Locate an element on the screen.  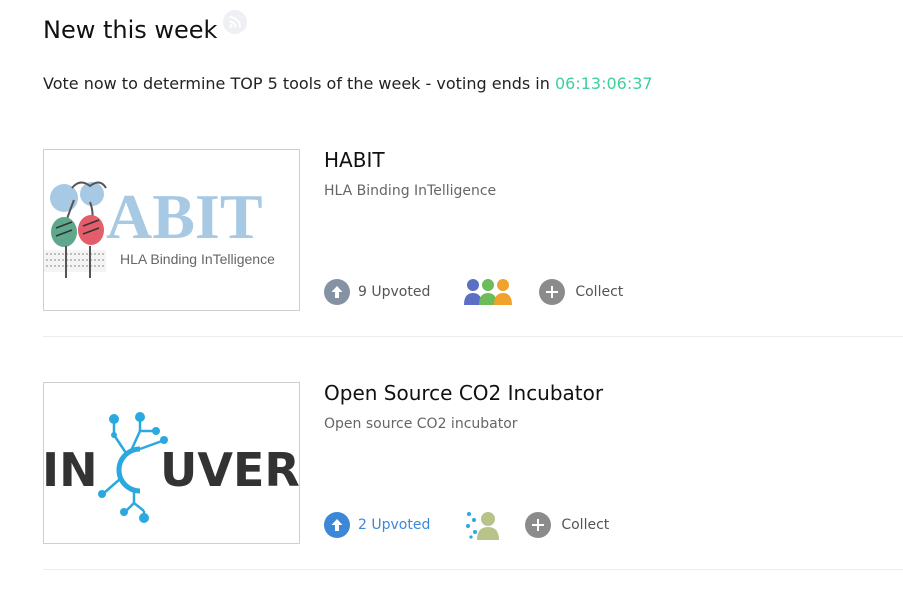
incuvers-logo-text-left: IN is located at coordinates (71, 470).